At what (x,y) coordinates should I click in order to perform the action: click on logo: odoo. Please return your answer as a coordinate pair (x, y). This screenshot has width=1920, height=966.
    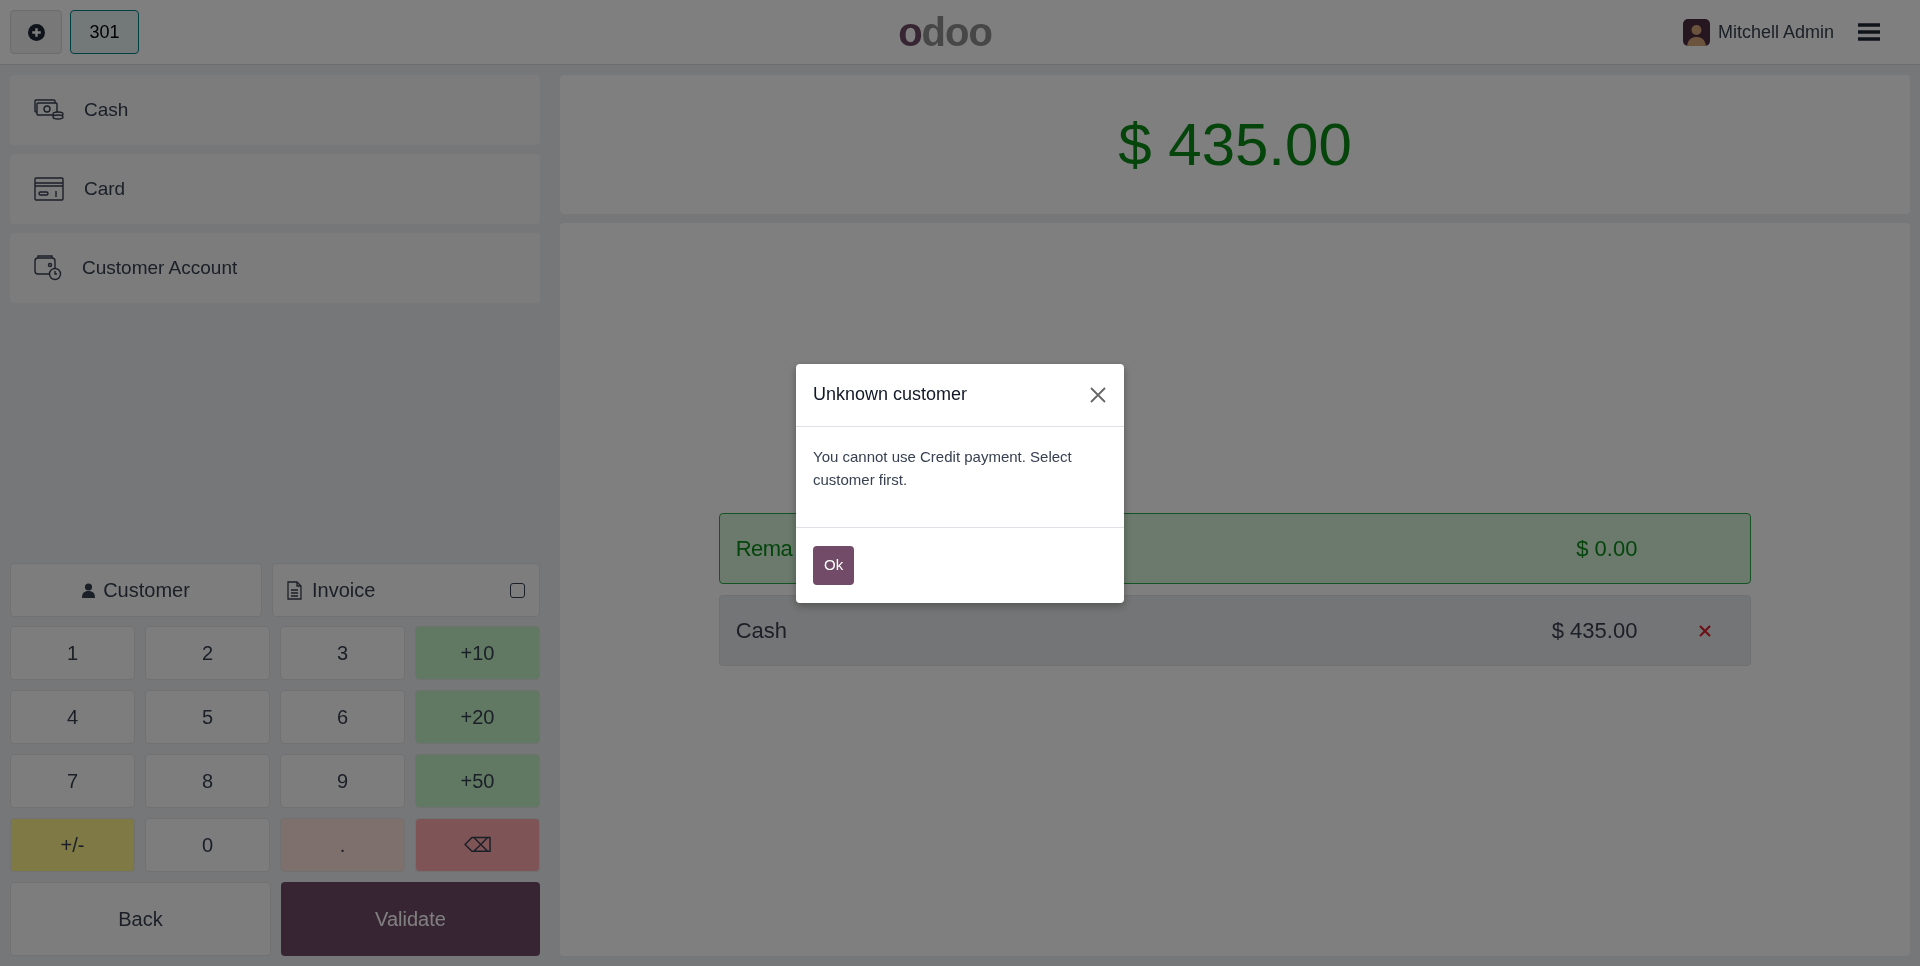
    Looking at the image, I should click on (945, 32).